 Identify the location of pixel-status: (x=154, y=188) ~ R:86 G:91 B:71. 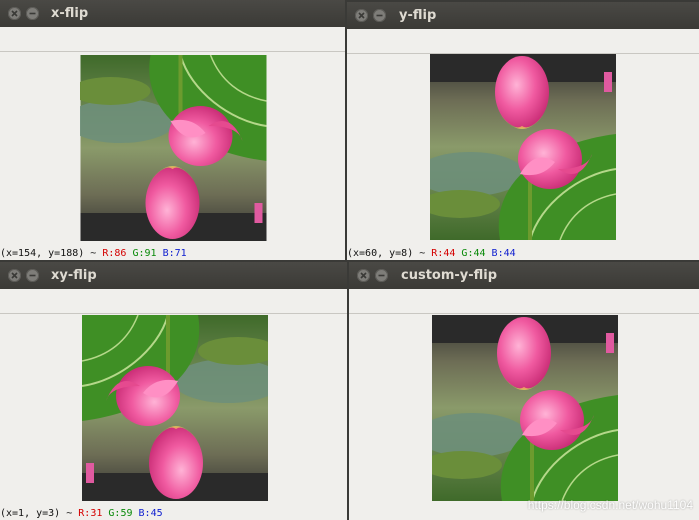
(93, 254).